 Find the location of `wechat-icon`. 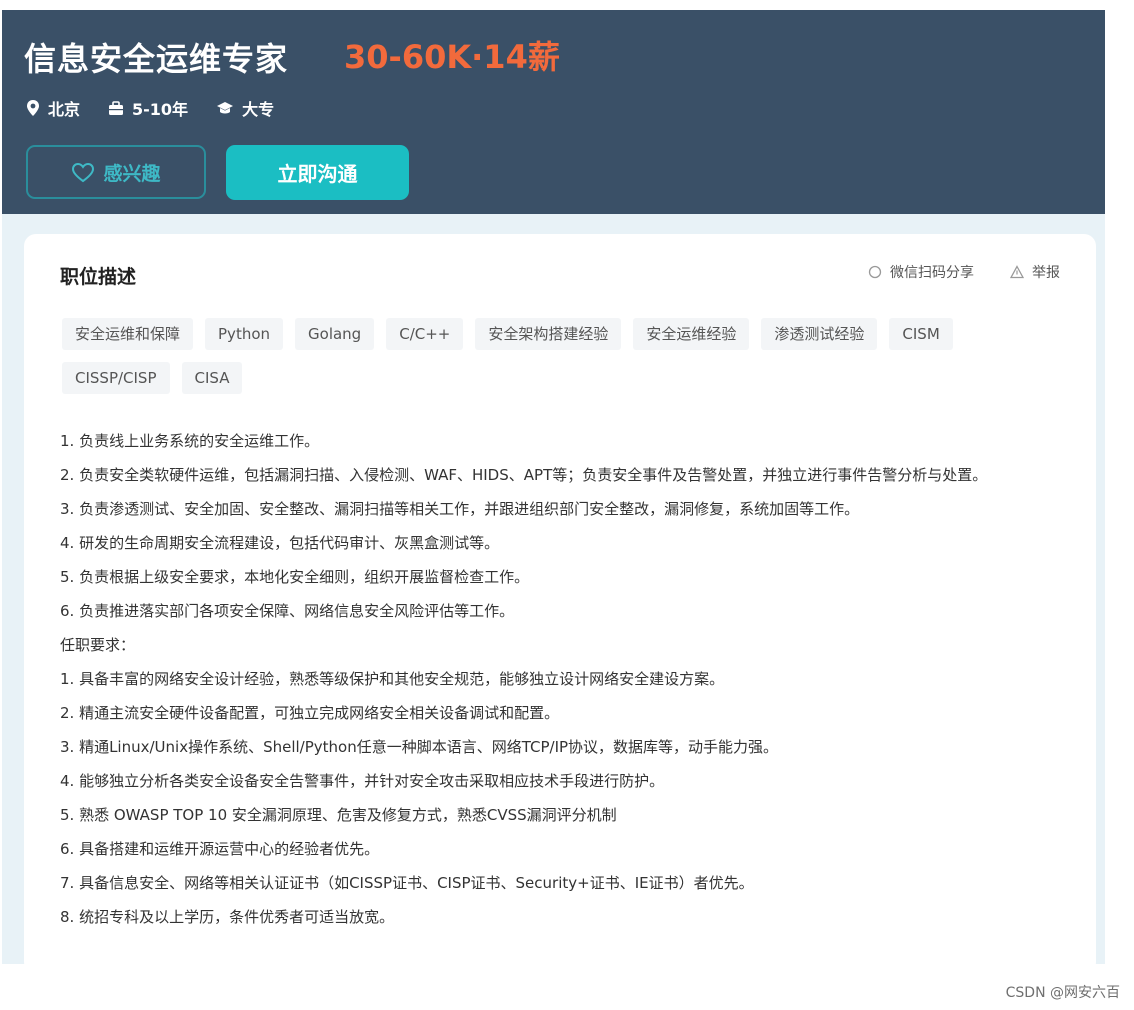

wechat-icon is located at coordinates (875, 272).